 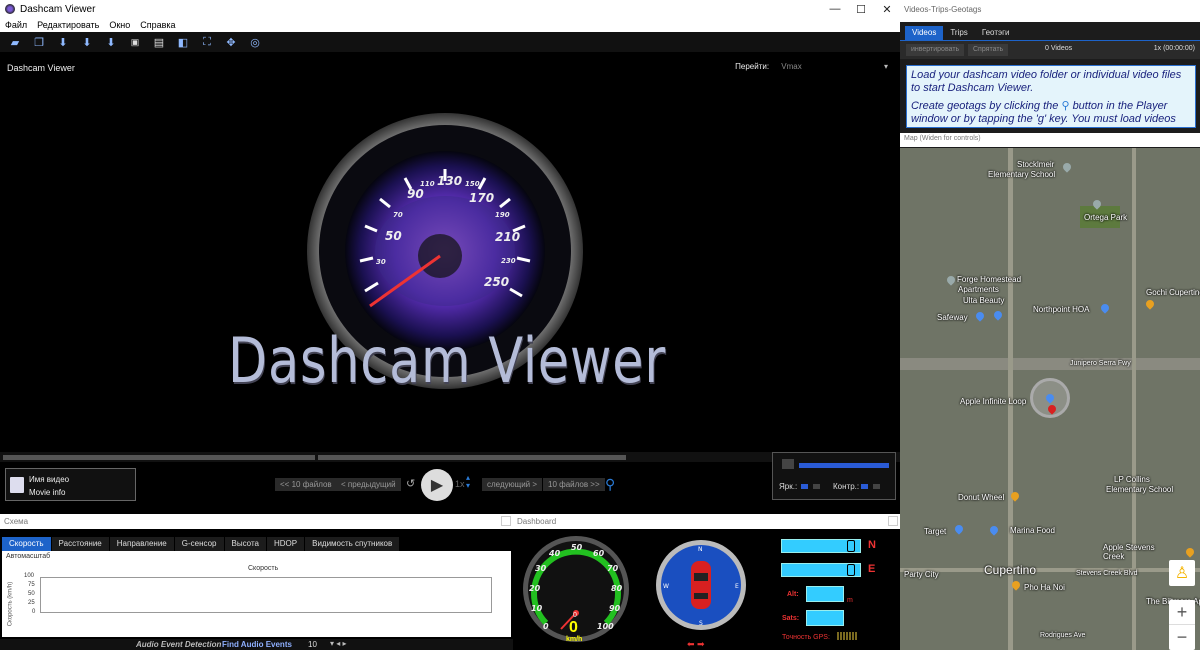 I want to click on y-tick: 25, so click(x=31, y=603).